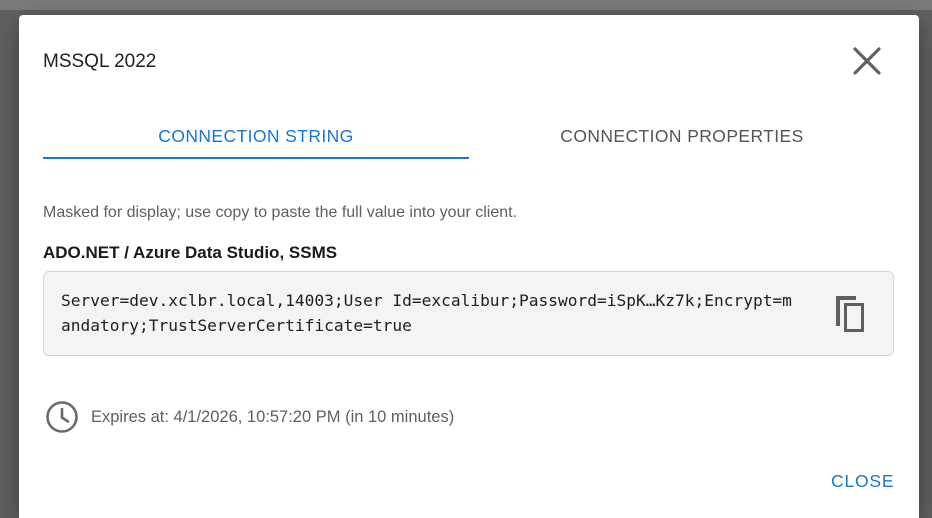 This screenshot has width=932, height=518. I want to click on close-button: CLOSE, so click(862, 481).